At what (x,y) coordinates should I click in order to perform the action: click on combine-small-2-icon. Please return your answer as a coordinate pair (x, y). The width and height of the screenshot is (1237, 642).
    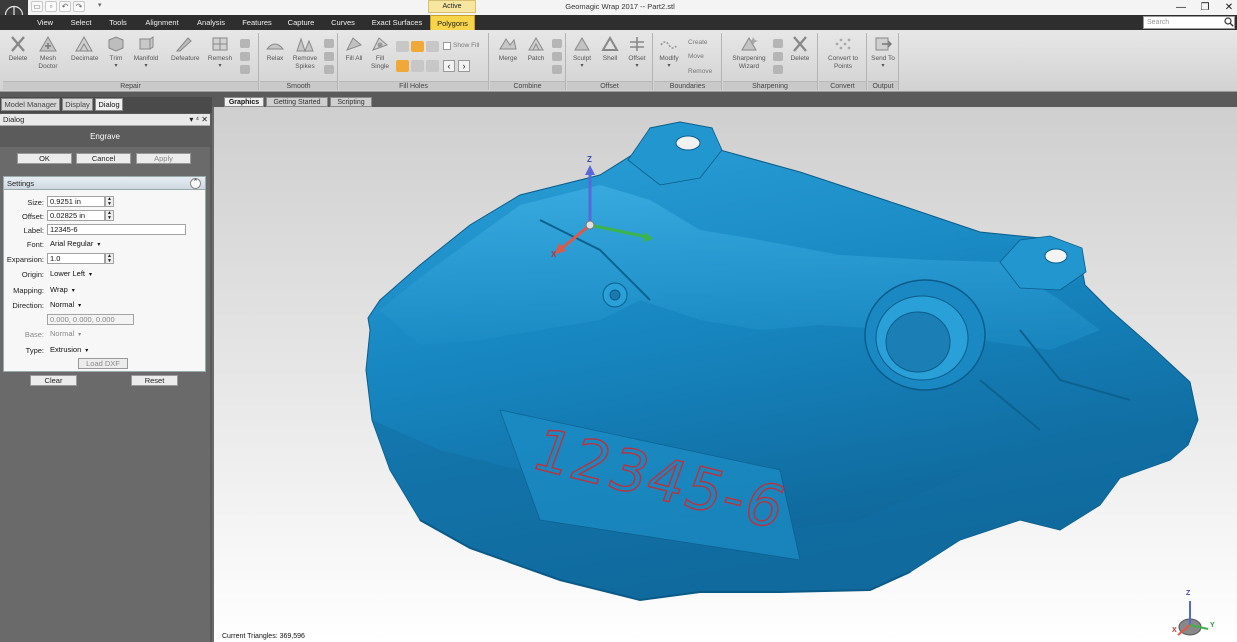
    Looking at the image, I should click on (557, 56).